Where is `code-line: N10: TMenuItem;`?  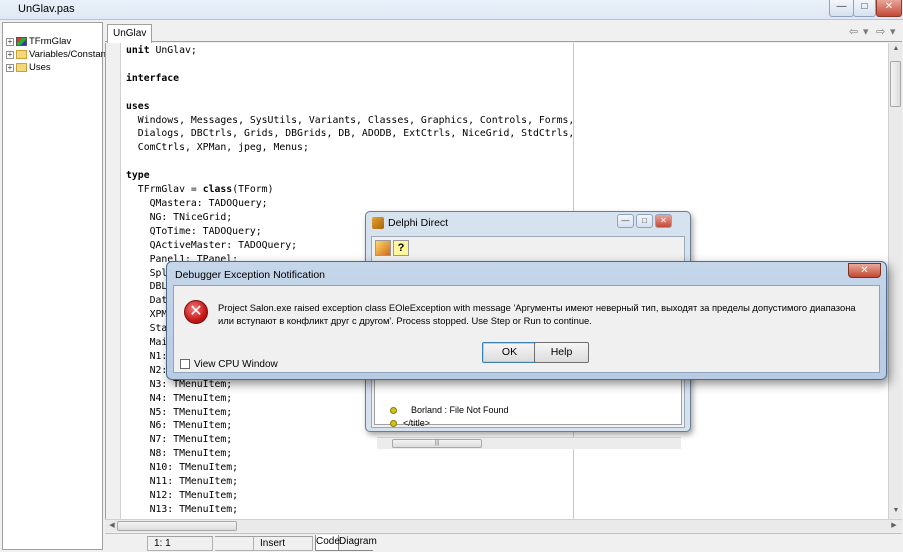 code-line: N10: TMenuItem; is located at coordinates (350, 468).